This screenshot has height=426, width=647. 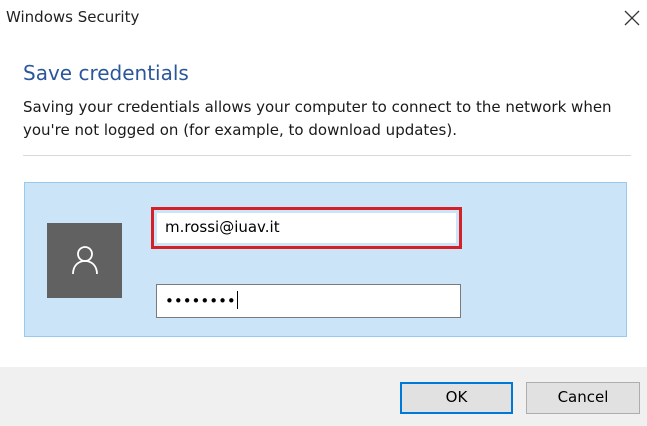 What do you see at coordinates (456, 398) in the screenshot?
I see `ok-button: OK` at bounding box center [456, 398].